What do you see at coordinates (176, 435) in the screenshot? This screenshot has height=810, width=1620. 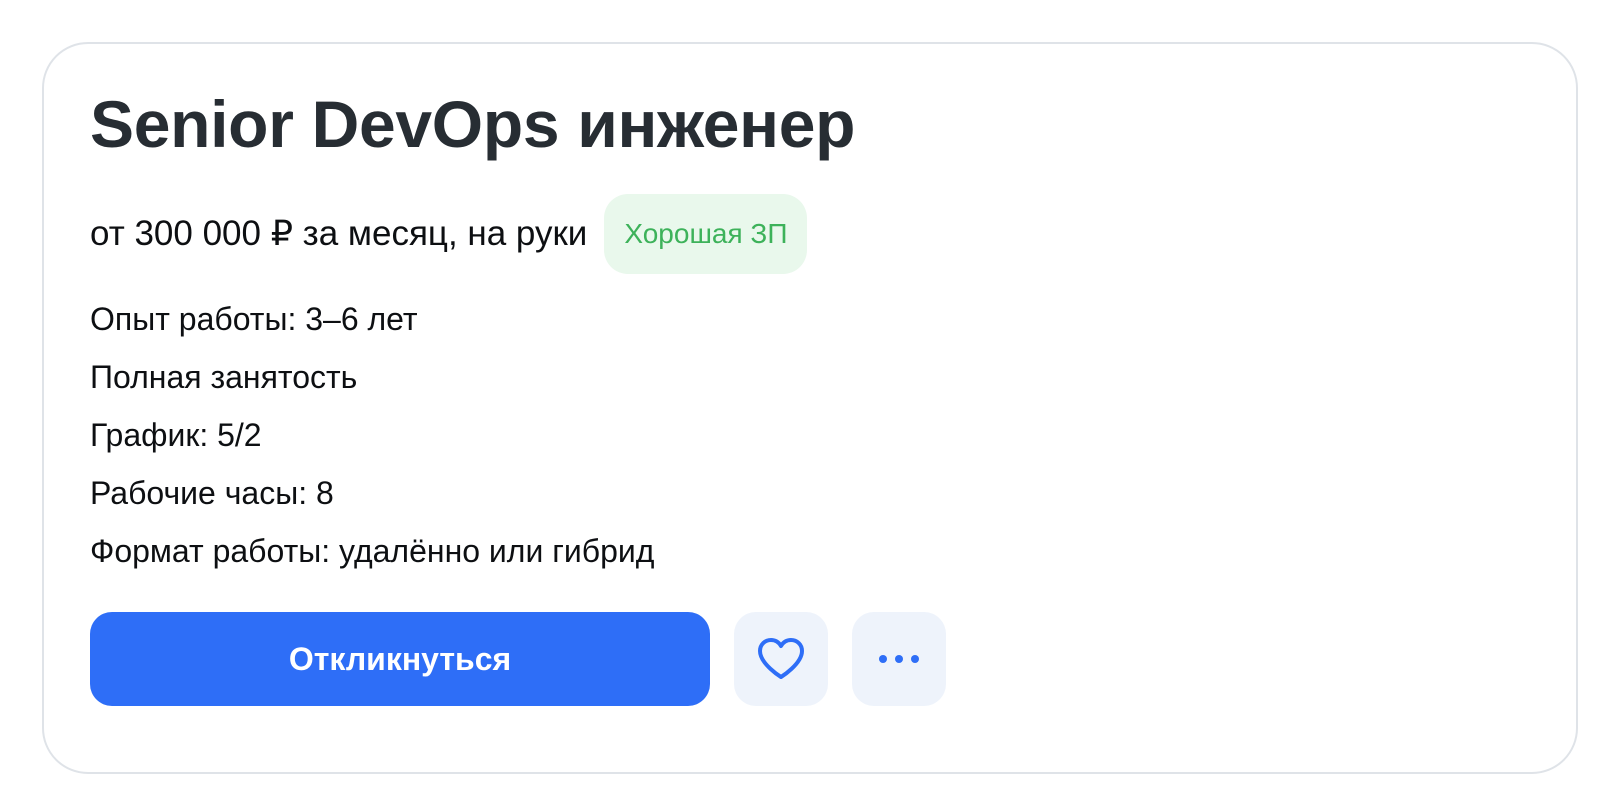 I see `detail-schedule: График: 5/2` at bounding box center [176, 435].